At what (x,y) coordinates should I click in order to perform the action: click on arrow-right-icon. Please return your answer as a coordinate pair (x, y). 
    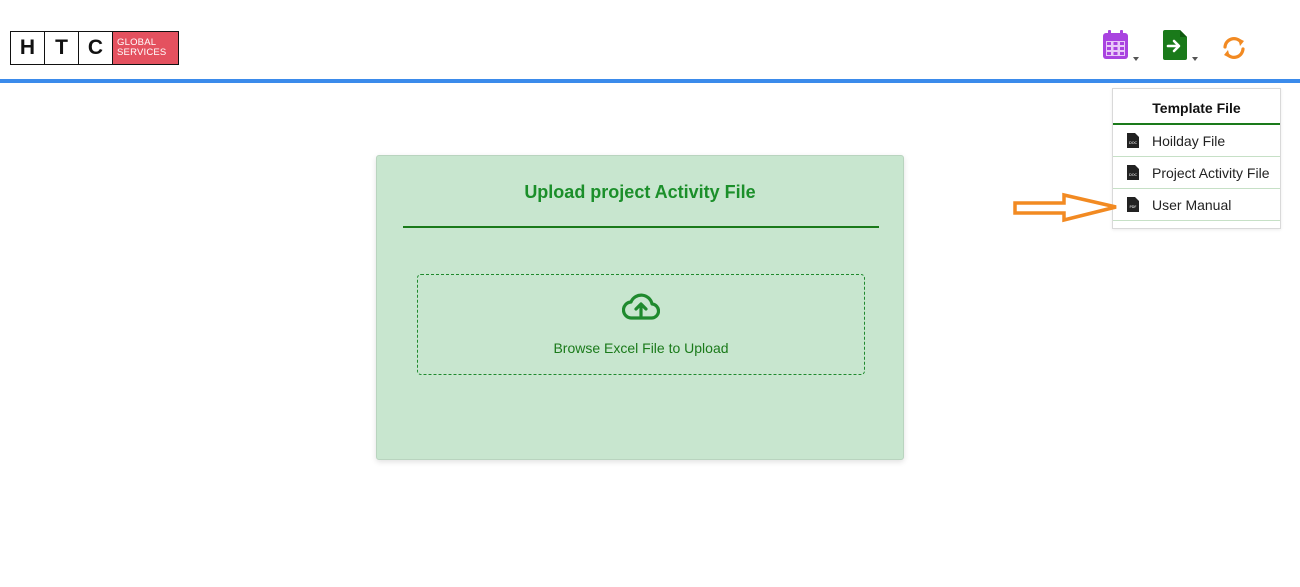
    Looking at the image, I should click on (1066, 210).